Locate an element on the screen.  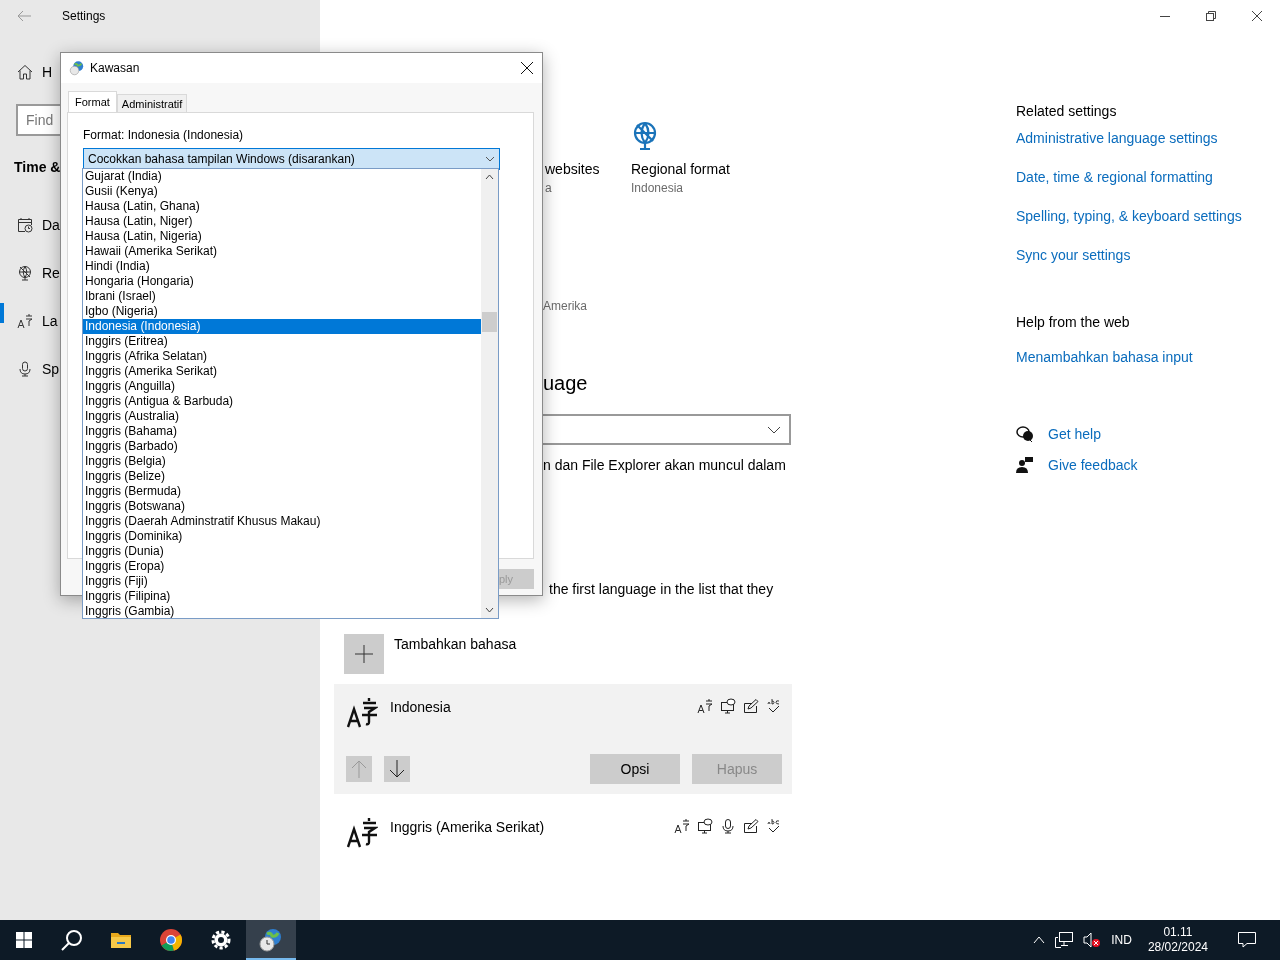
spell-check-icon is located at coordinates (774, 826).